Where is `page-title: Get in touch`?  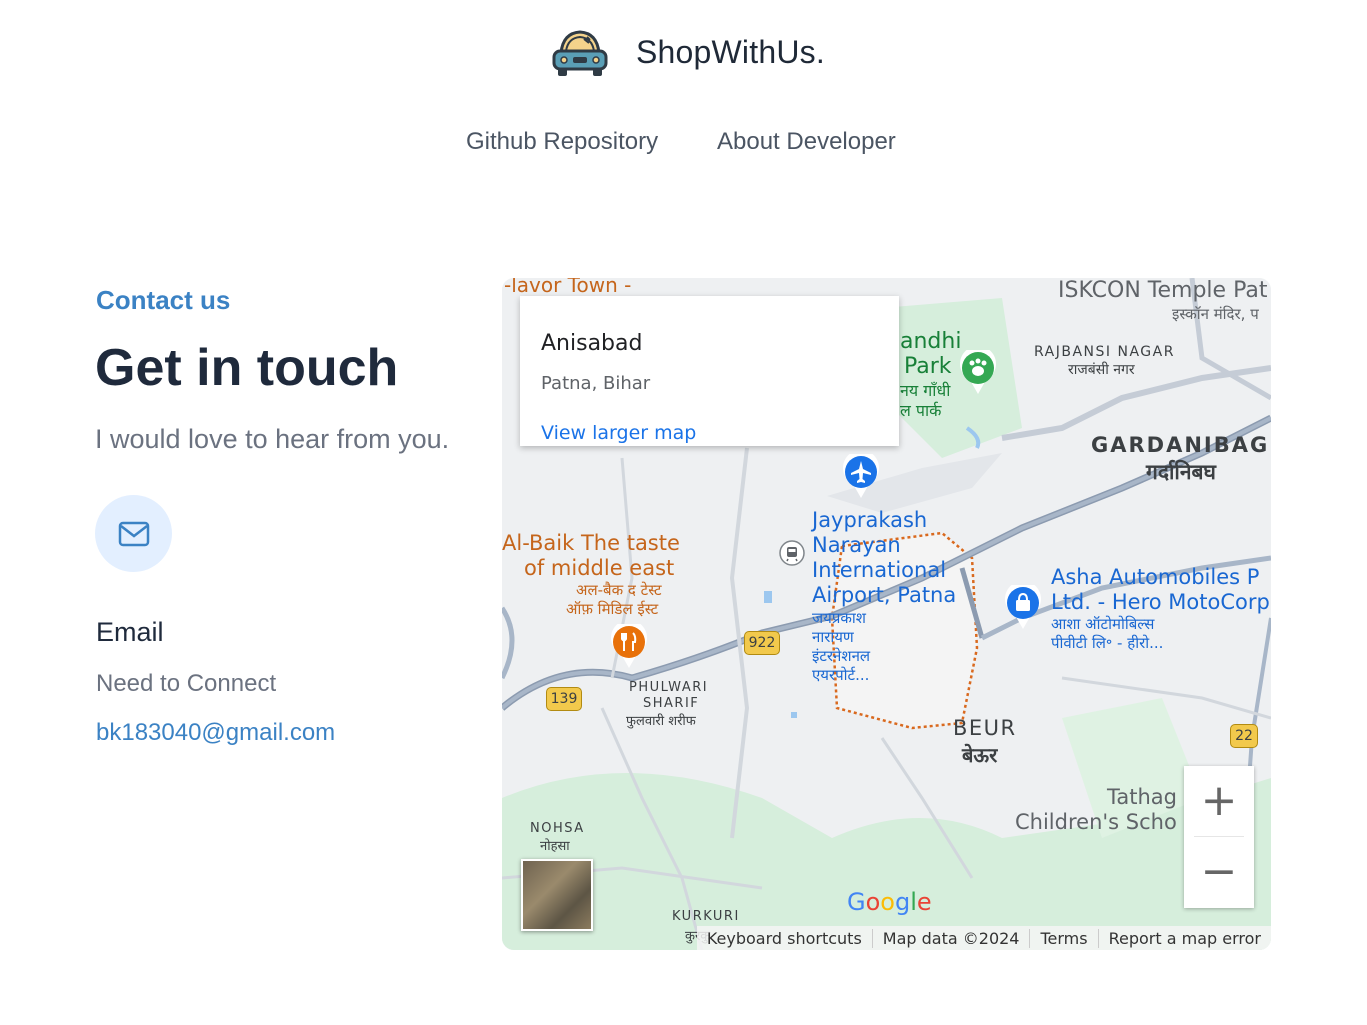
page-title: Get in touch is located at coordinates (247, 368).